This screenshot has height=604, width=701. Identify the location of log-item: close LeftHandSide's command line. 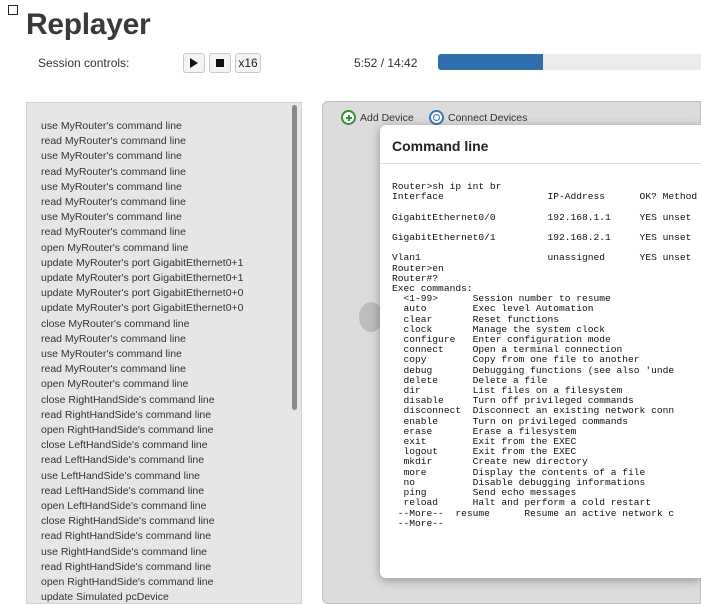
(142, 445).